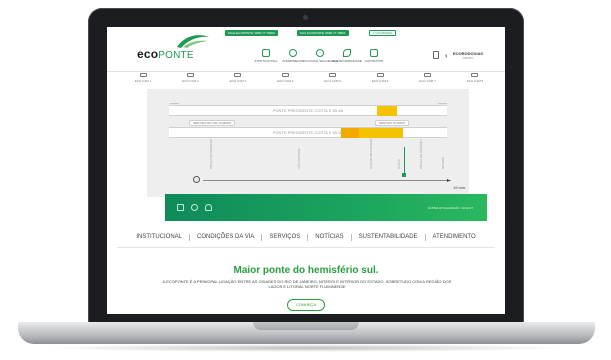  What do you see at coordinates (305, 17) in the screenshot?
I see `webcam-icon` at bounding box center [305, 17].